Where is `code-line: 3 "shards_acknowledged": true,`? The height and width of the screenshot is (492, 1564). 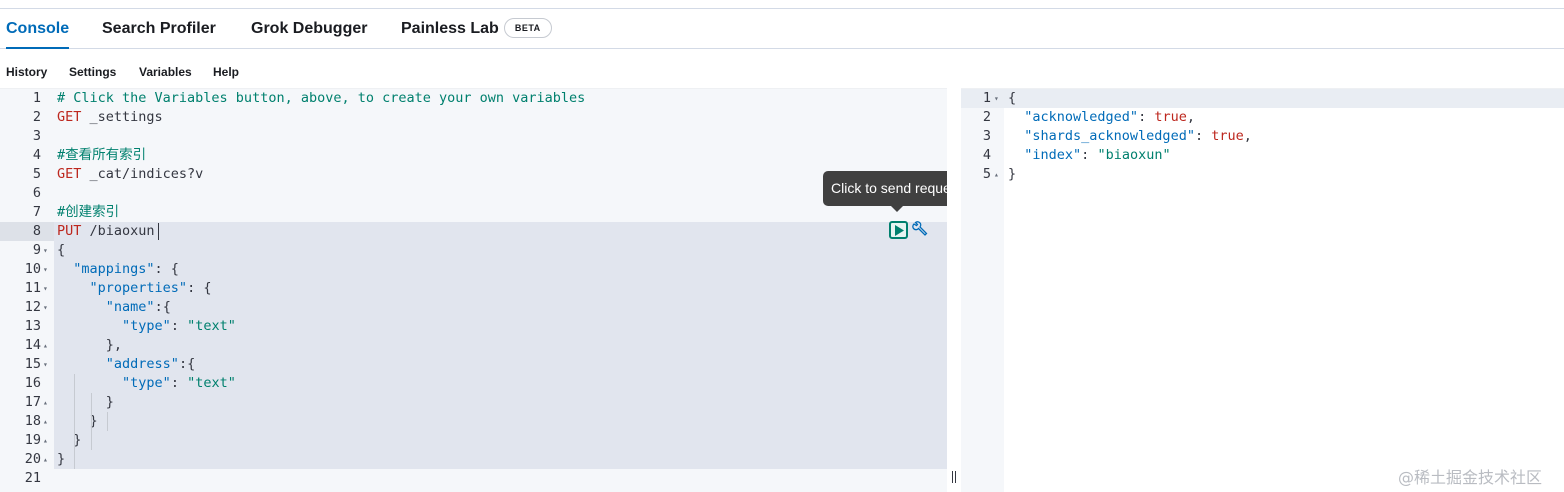
code-line: 3 "shards_acknowledged": true, is located at coordinates (1262, 136).